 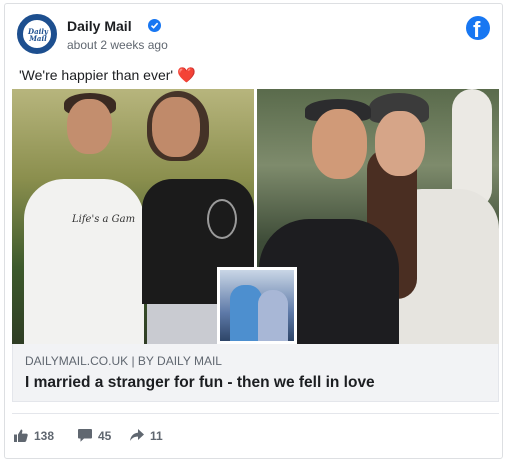 I want to click on comments-count: 45, so click(x=105, y=436).